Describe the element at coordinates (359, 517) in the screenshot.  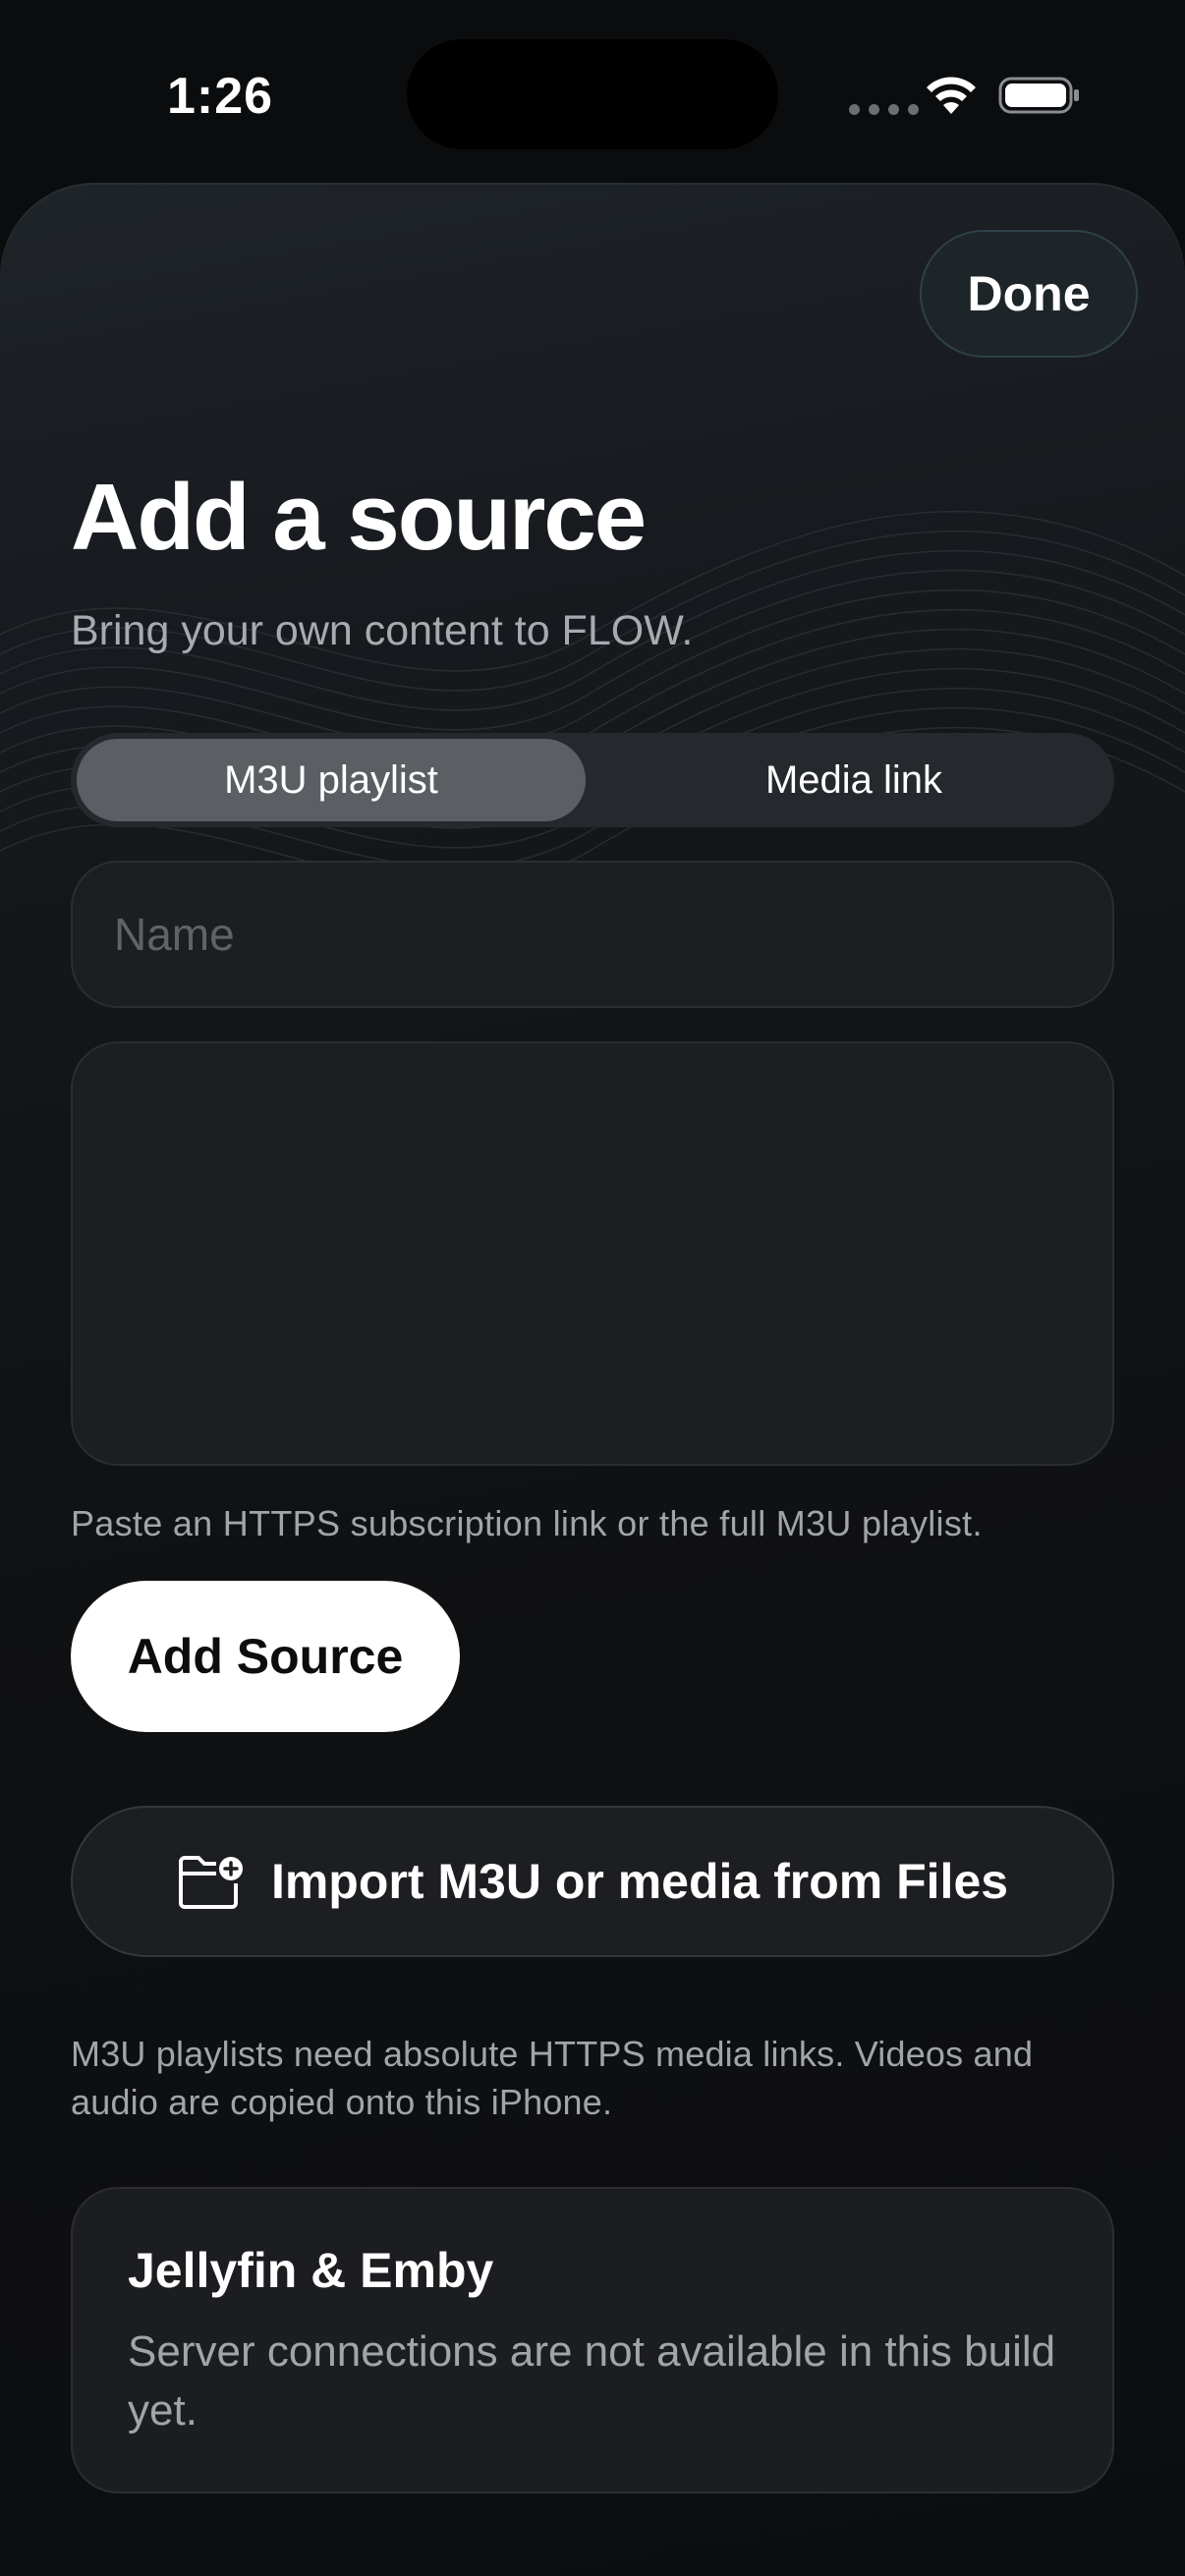
I see `page-title: Add a source` at that location.